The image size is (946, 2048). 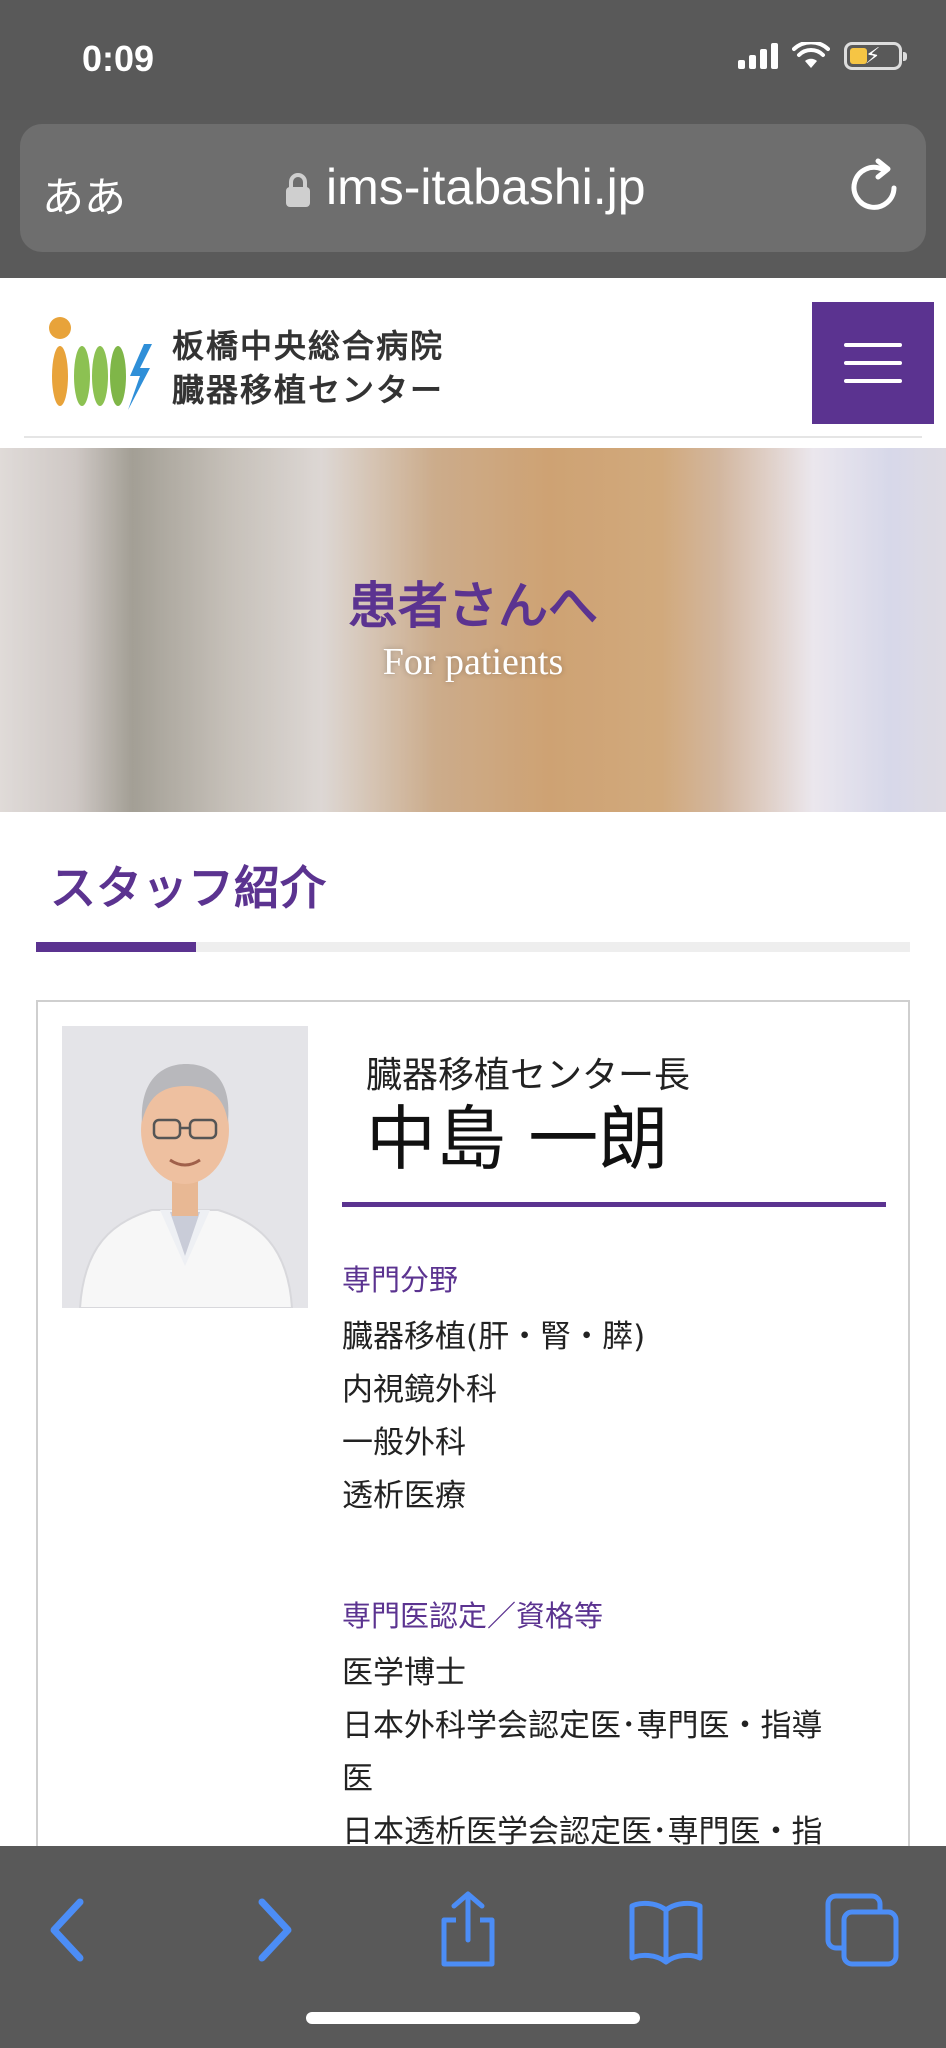 I want to click on logo-line-1: 板橋中央総合病院, so click(x=308, y=346).